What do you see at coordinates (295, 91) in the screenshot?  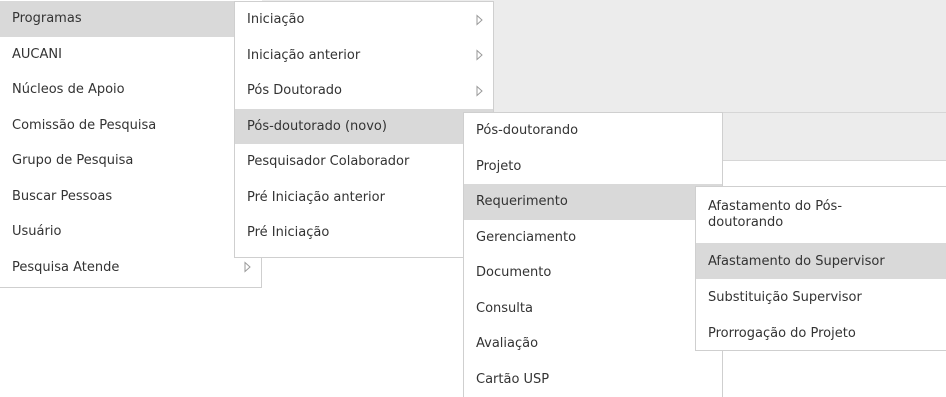 I see `menu-item-label: Pós Doutorado` at bounding box center [295, 91].